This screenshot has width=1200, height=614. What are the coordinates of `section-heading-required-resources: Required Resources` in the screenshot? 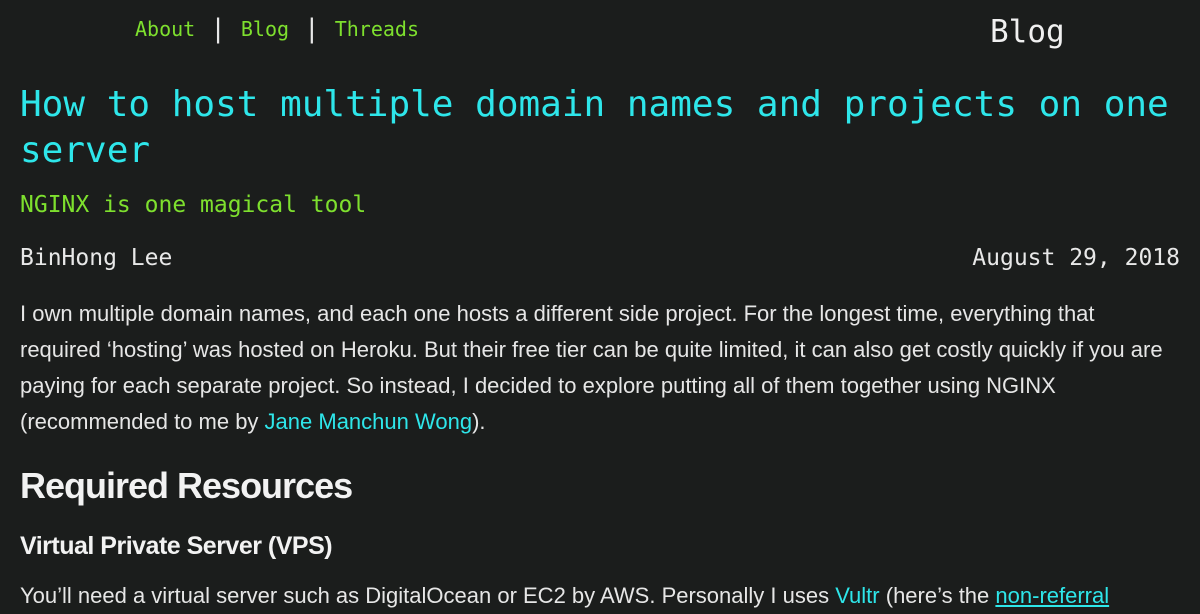 It's located at (186, 485).